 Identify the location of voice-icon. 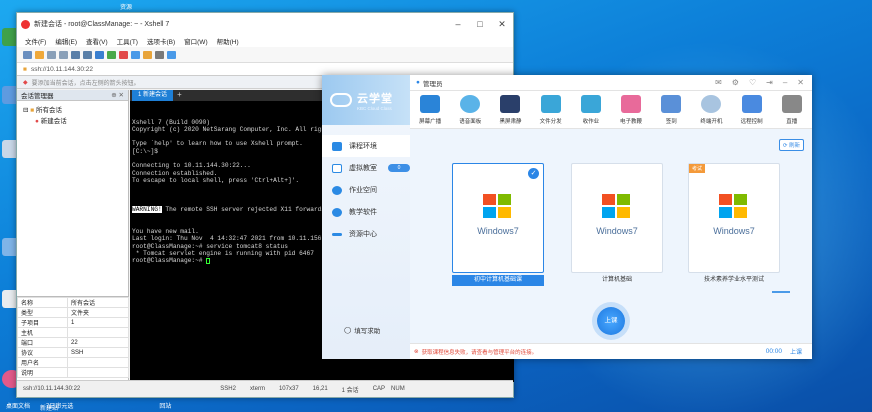
(470, 104).